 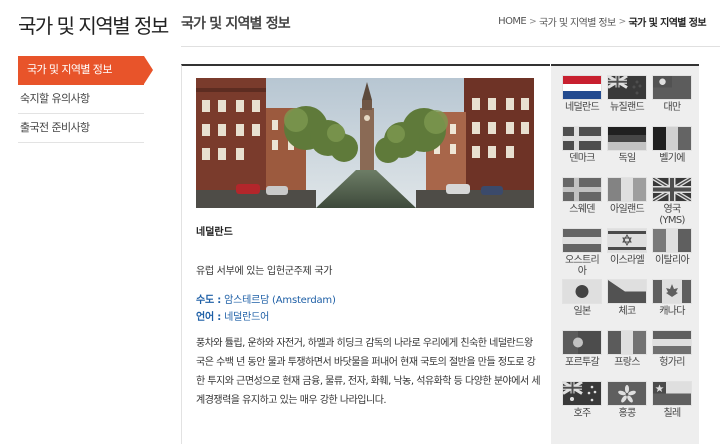 I want to click on sidebar-item-country-info: 국가 및 지역별 정보, so click(x=85, y=70).